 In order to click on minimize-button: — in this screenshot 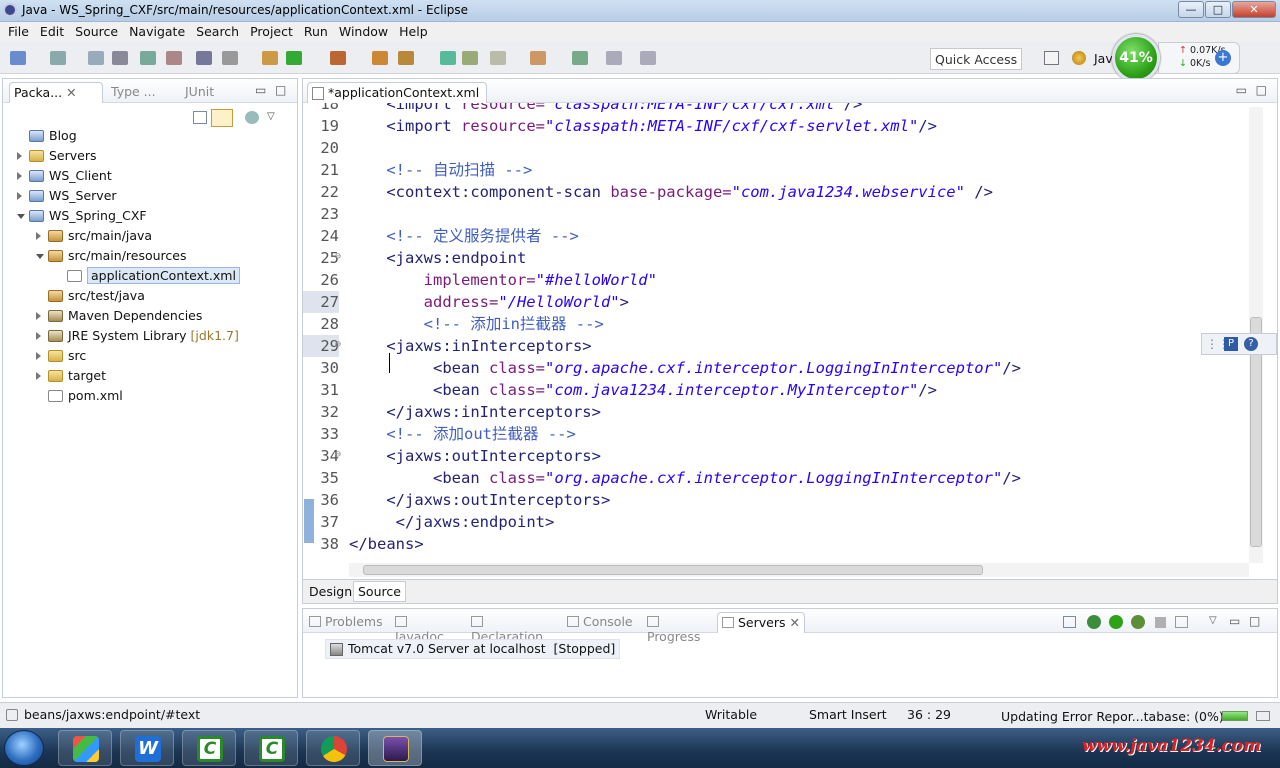, I will do `click(1191, 9)`.